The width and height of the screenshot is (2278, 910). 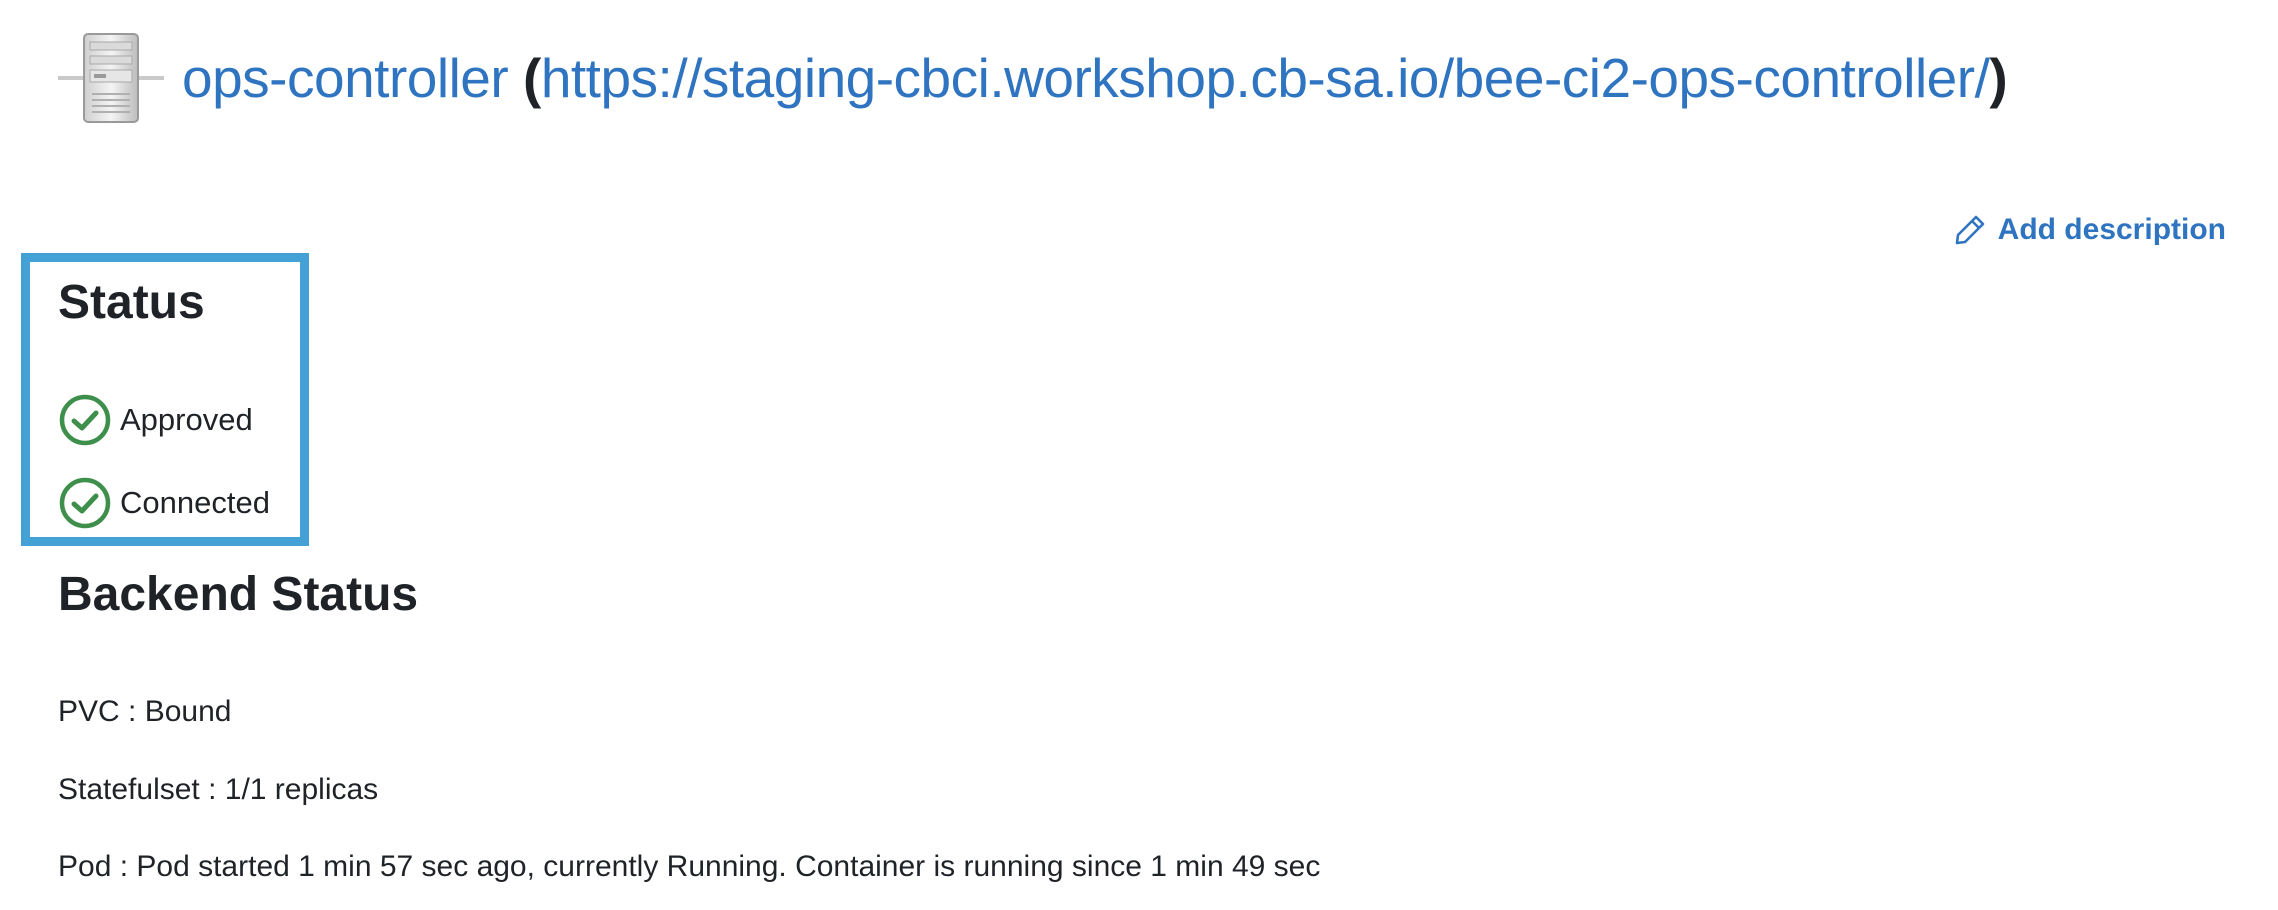 I want to click on open-paren: (, so click(x=531, y=78).